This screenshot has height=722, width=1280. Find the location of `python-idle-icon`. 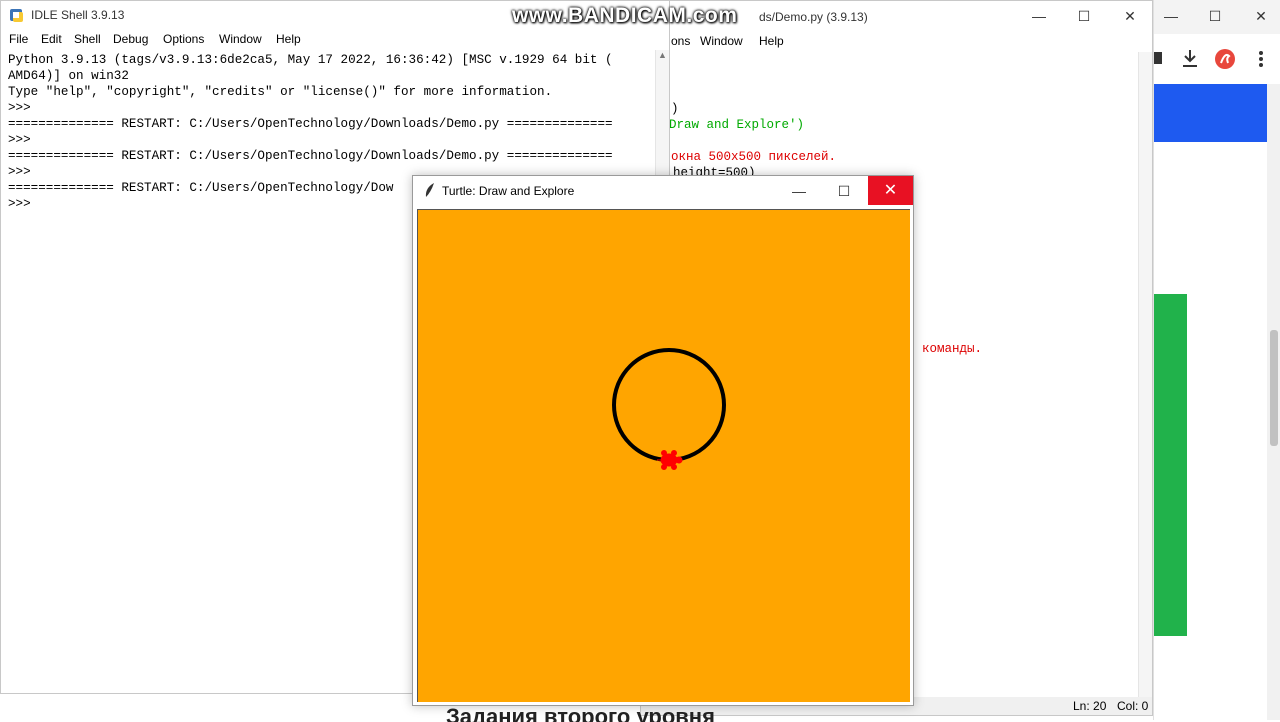

python-idle-icon is located at coordinates (16, 15).